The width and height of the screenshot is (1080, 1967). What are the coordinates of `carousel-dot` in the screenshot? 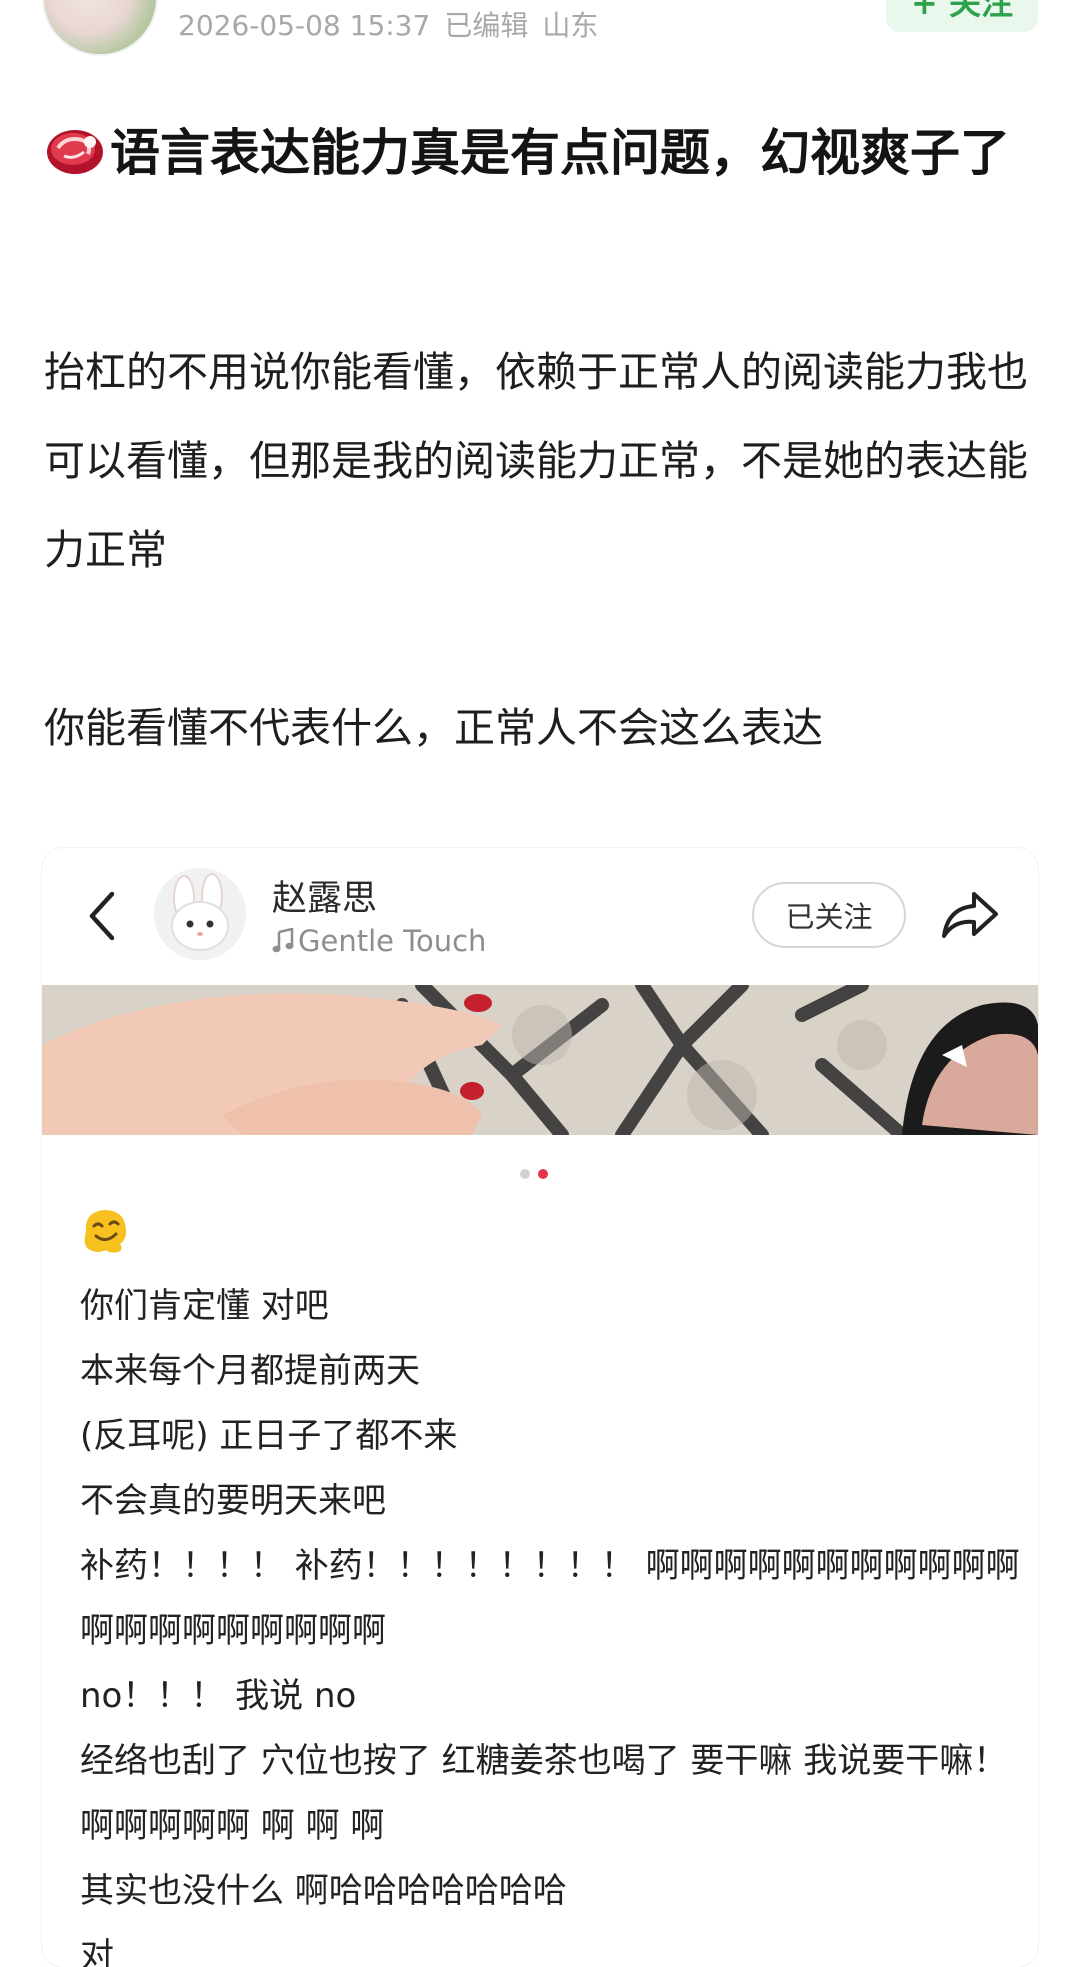 It's located at (525, 1174).